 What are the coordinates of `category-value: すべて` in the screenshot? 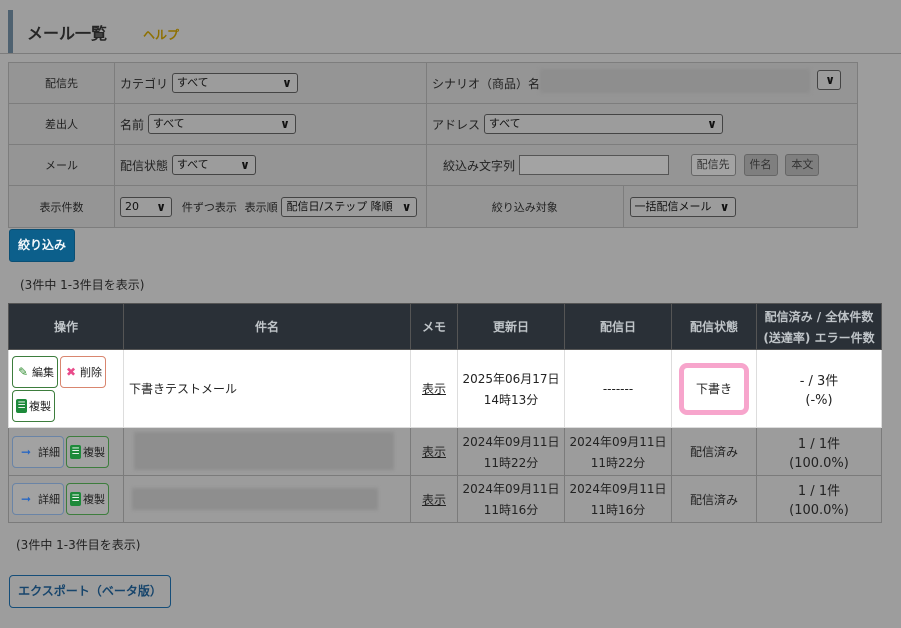 It's located at (192, 82).